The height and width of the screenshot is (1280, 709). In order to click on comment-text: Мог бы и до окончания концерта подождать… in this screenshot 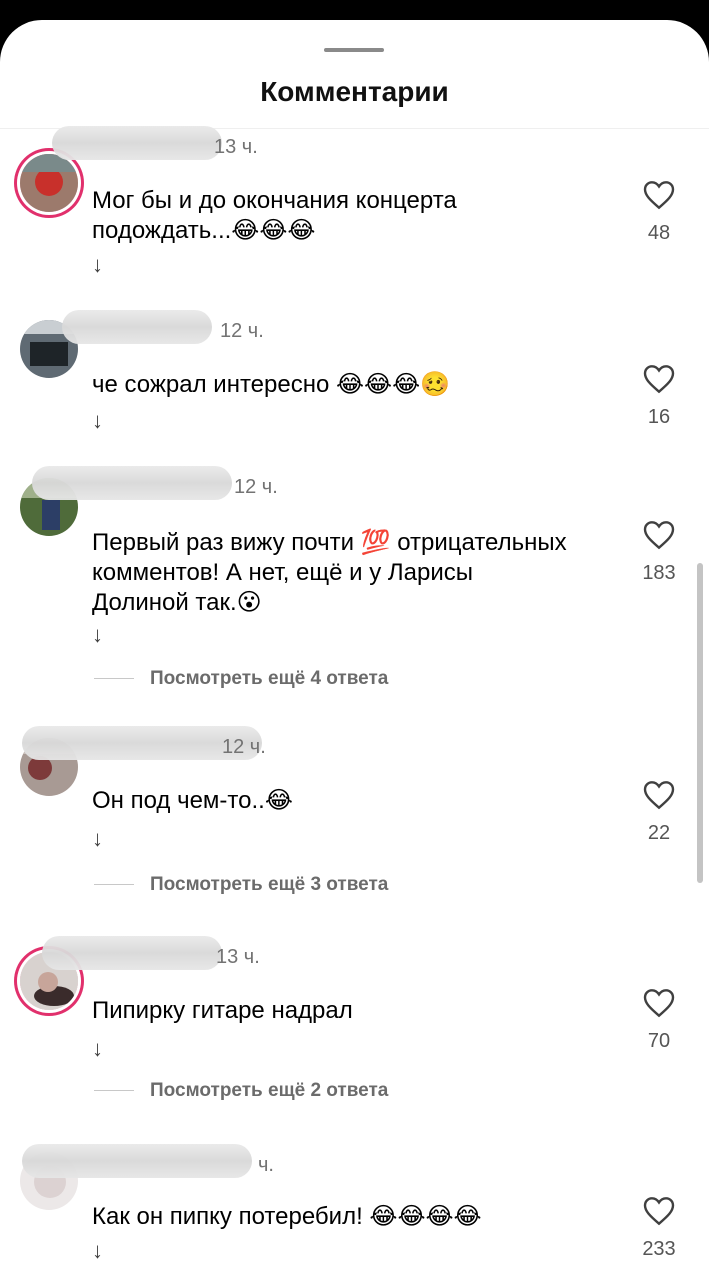, I will do `click(274, 215)`.